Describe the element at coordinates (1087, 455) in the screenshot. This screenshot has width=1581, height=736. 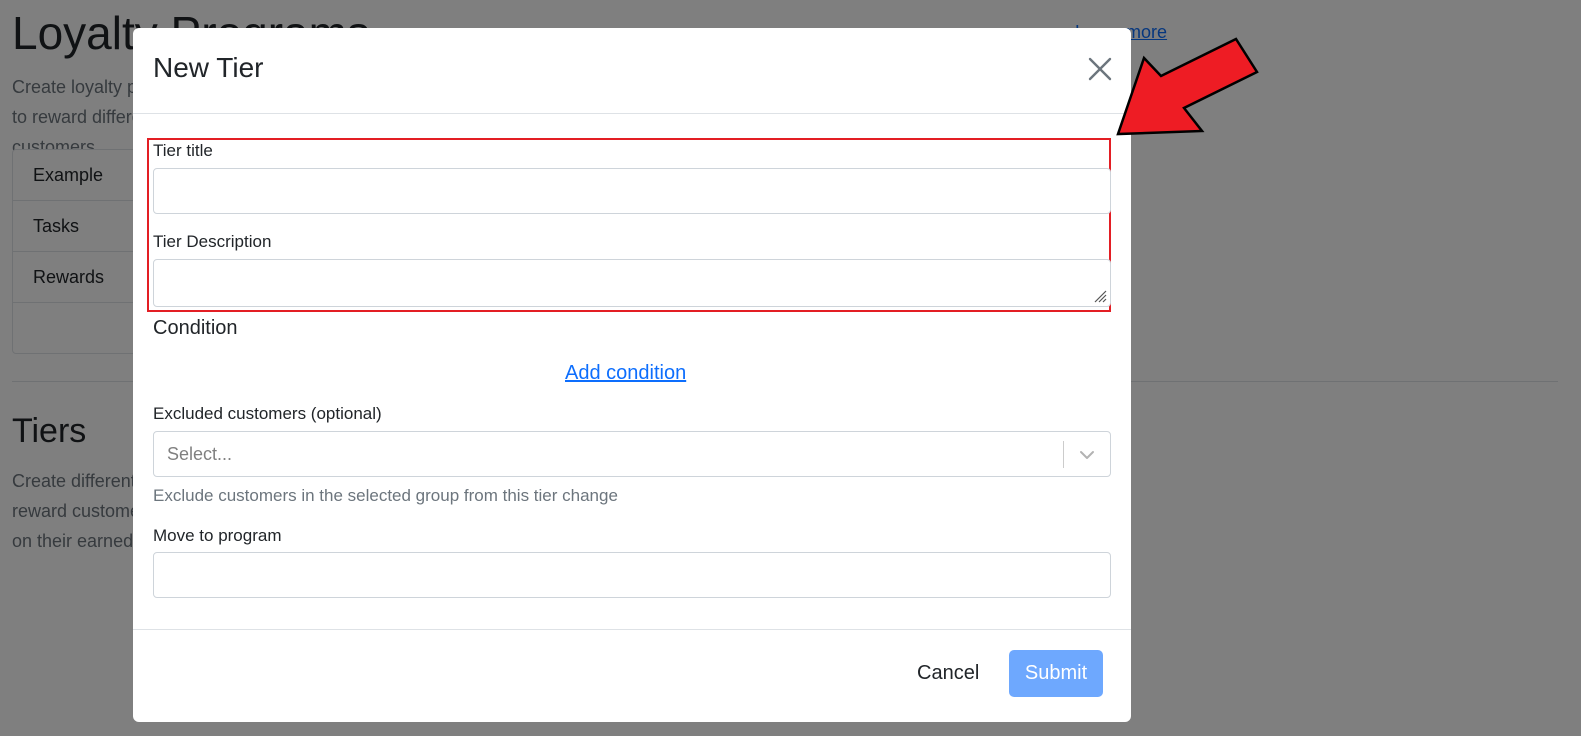
I see `chevron-down-icon` at that location.